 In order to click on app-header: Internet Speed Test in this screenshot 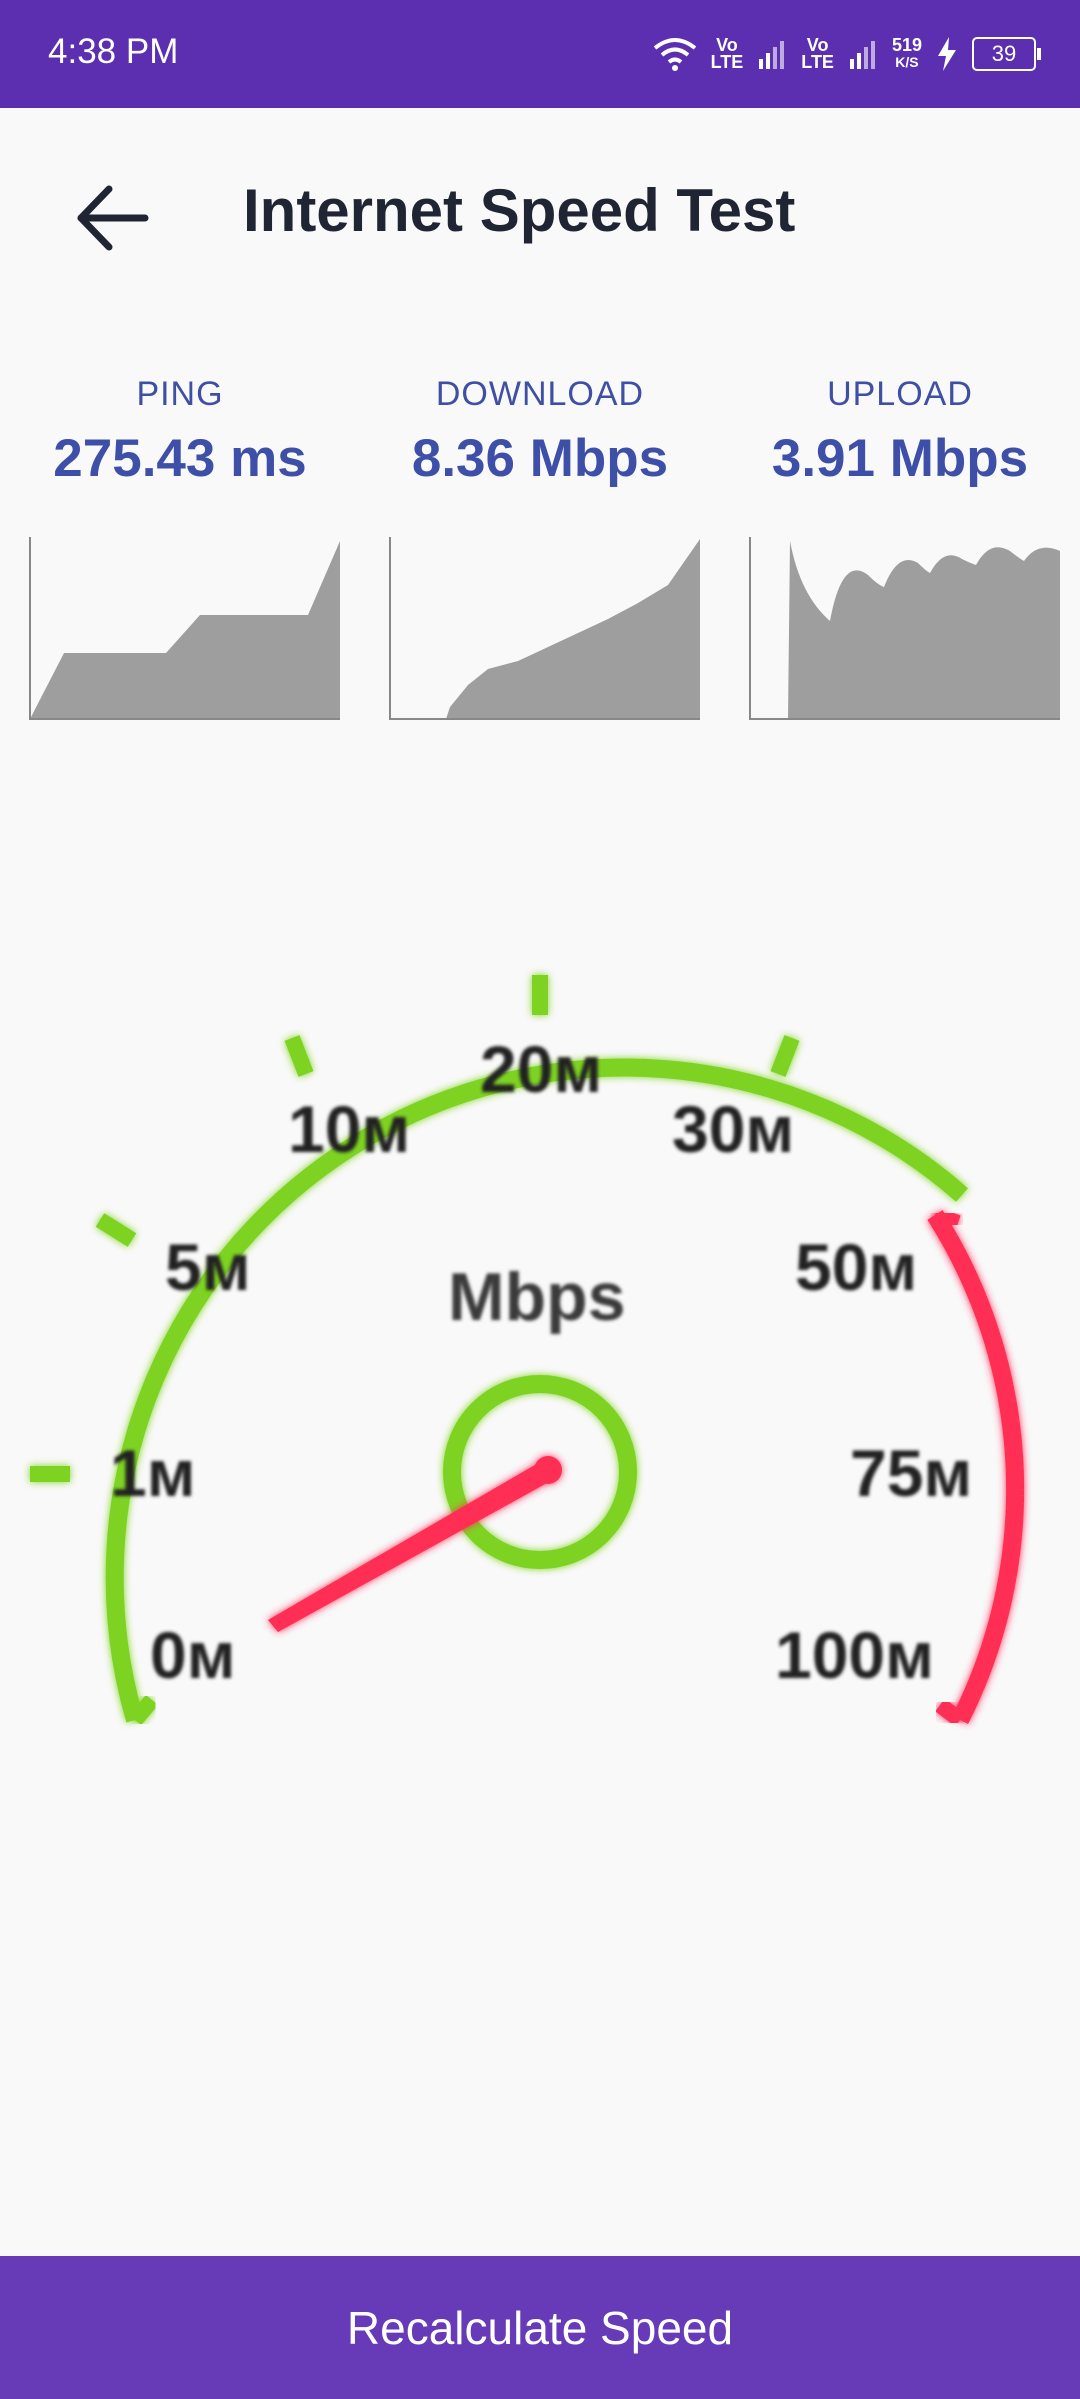, I will do `click(540, 213)`.